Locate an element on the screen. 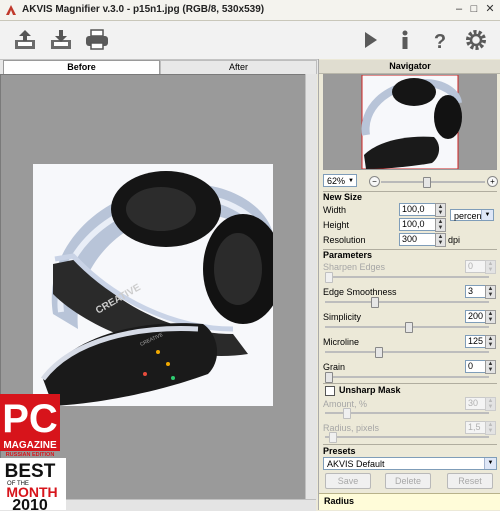 This screenshot has height=511, width=500. navigator-preview is located at coordinates (410, 122).